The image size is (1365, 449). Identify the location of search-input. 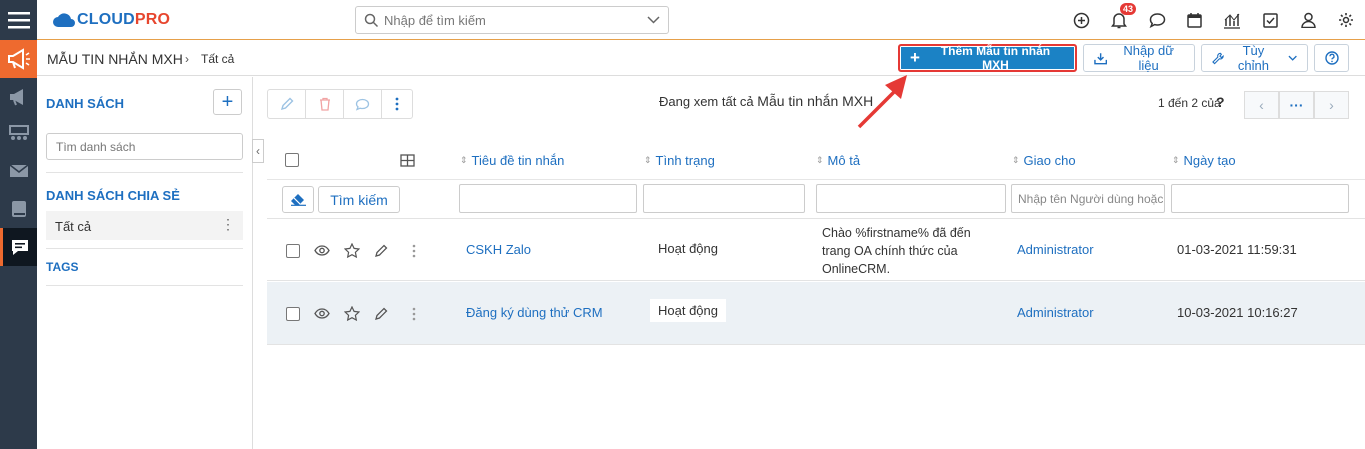
(514, 20).